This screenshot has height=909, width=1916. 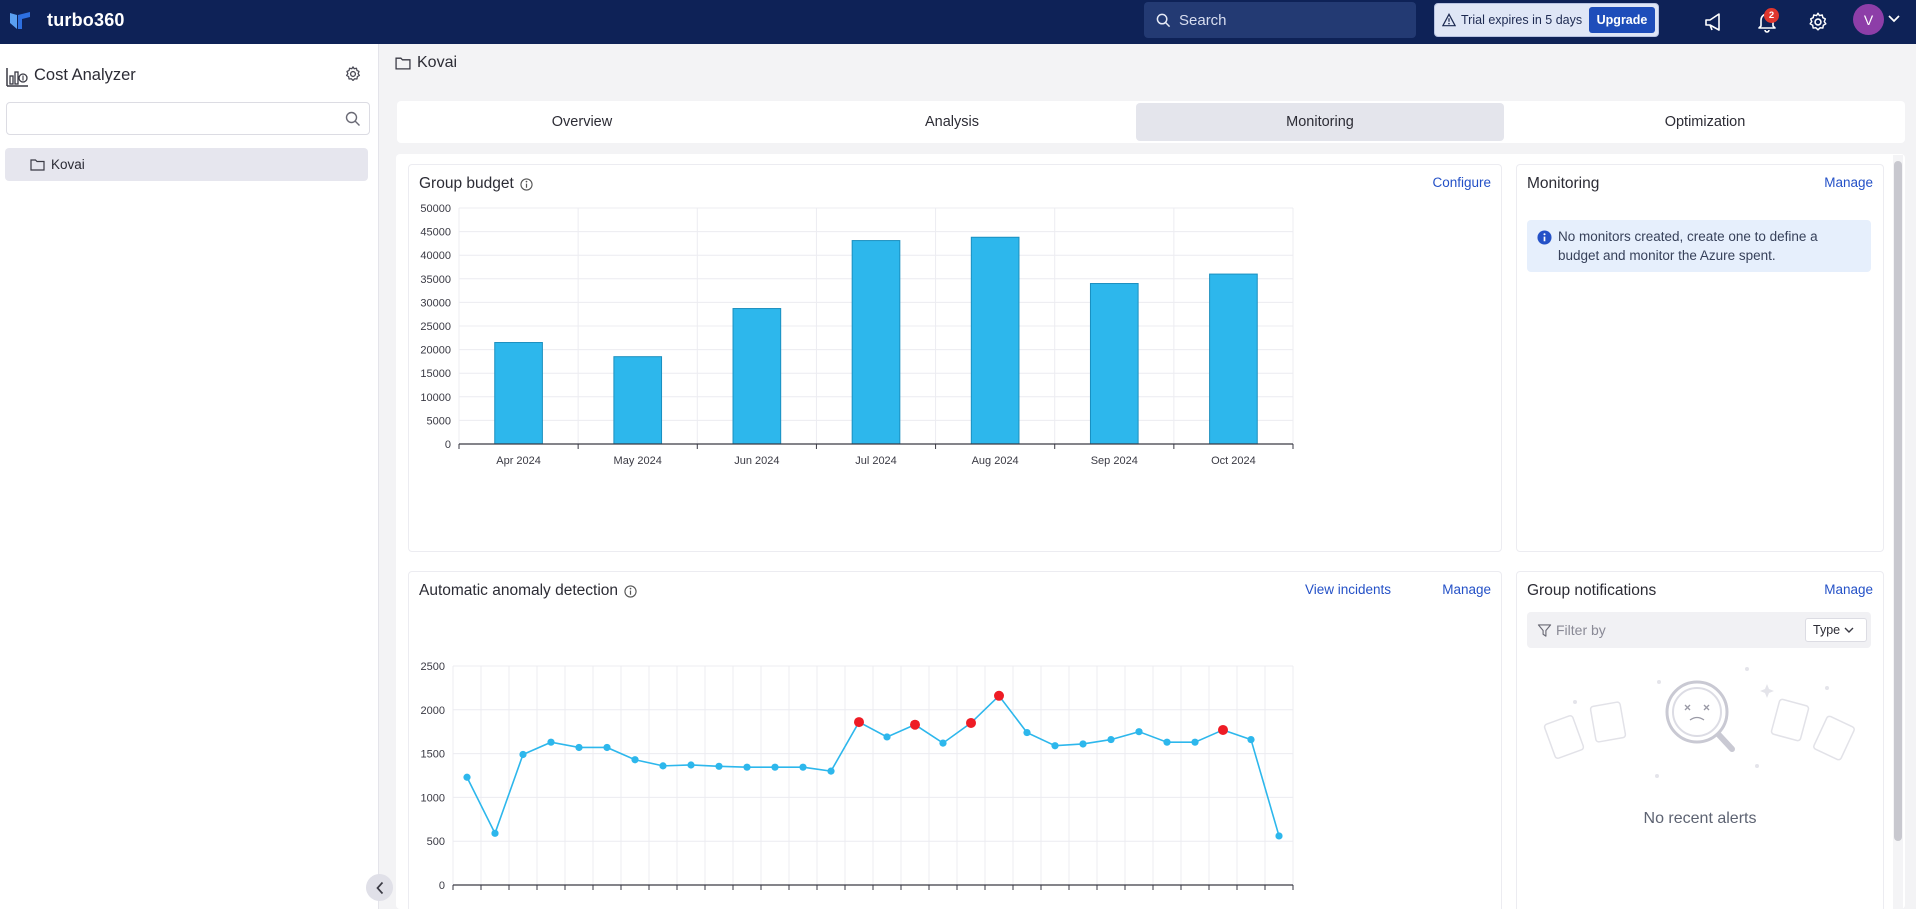 I want to click on collapse-sidebar-button, so click(x=379, y=887).